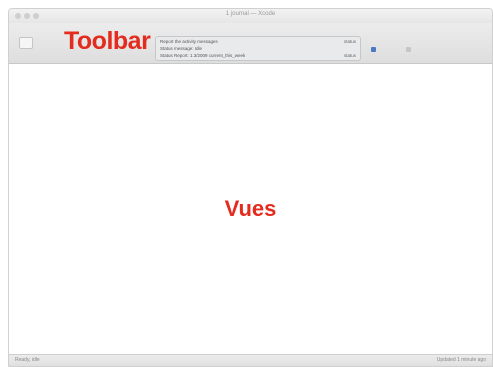  Describe the element at coordinates (26, 43) in the screenshot. I see `sidebar-toggle-icon` at that location.